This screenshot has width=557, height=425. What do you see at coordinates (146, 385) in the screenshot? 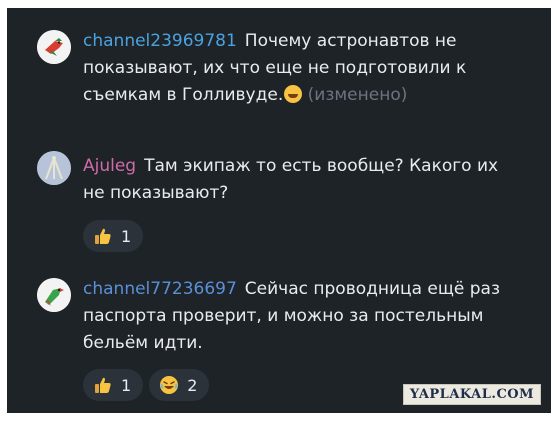
I see `reactions-bar: 1 2` at bounding box center [146, 385].